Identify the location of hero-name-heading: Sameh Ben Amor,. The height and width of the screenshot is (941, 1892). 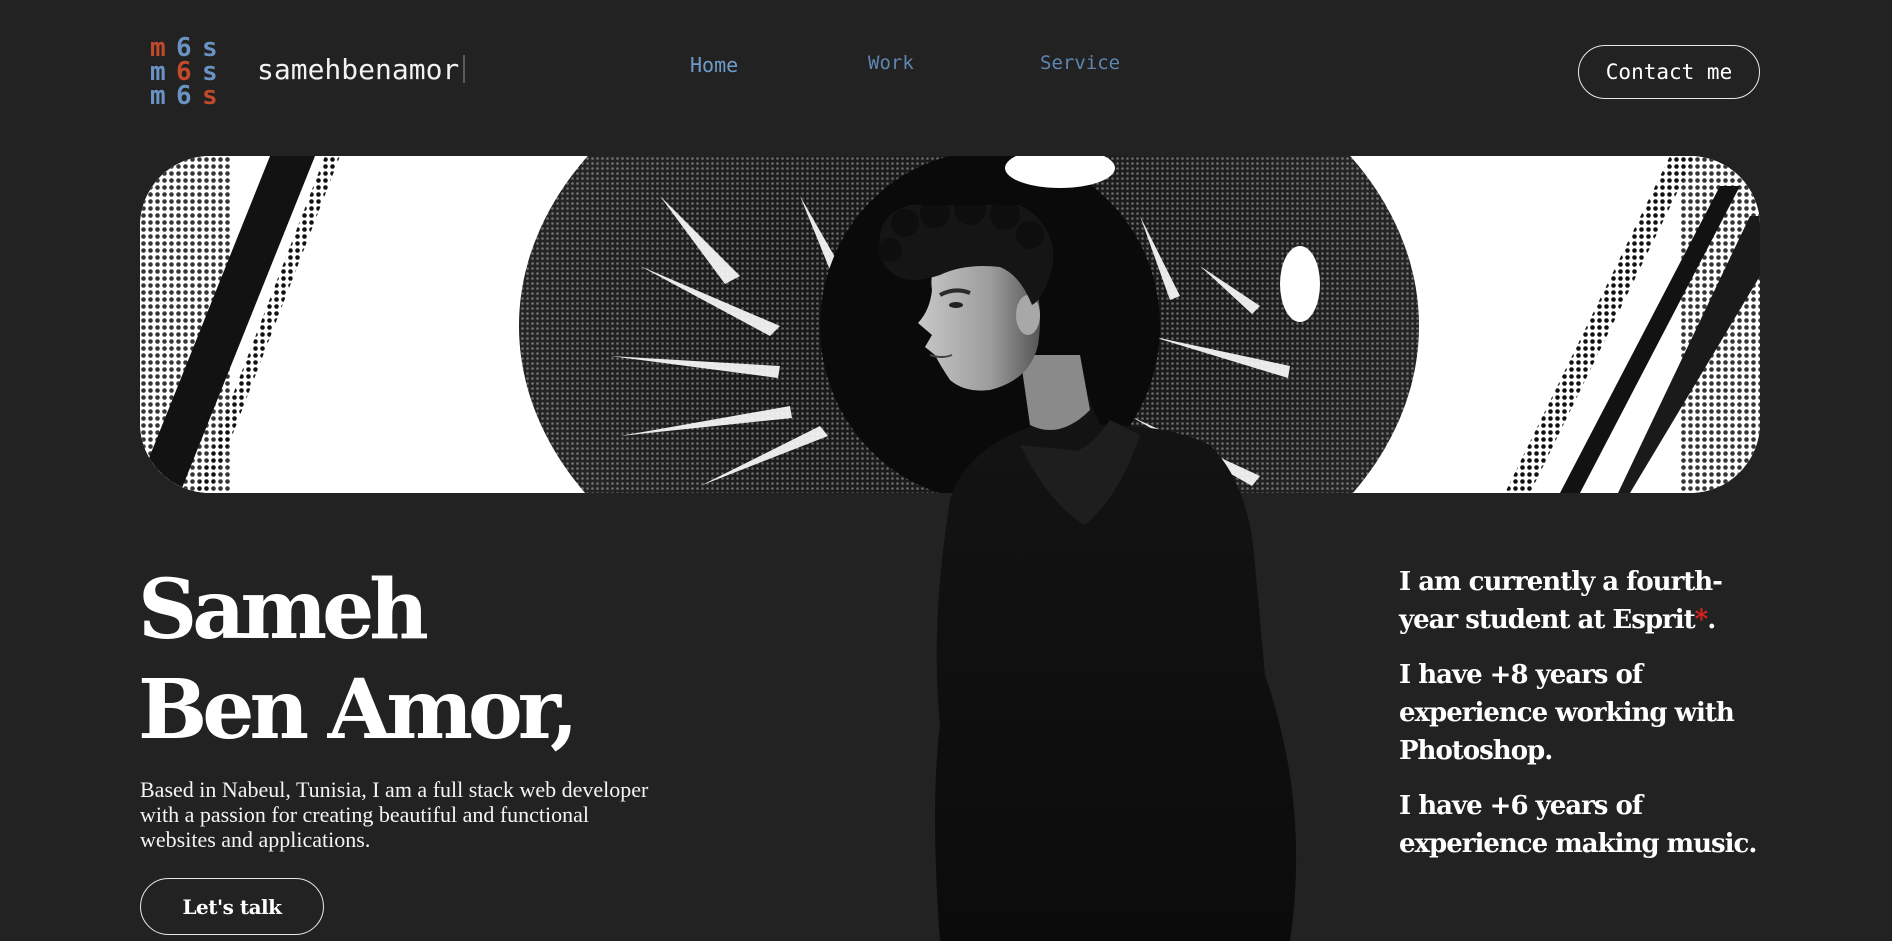
(358, 660).